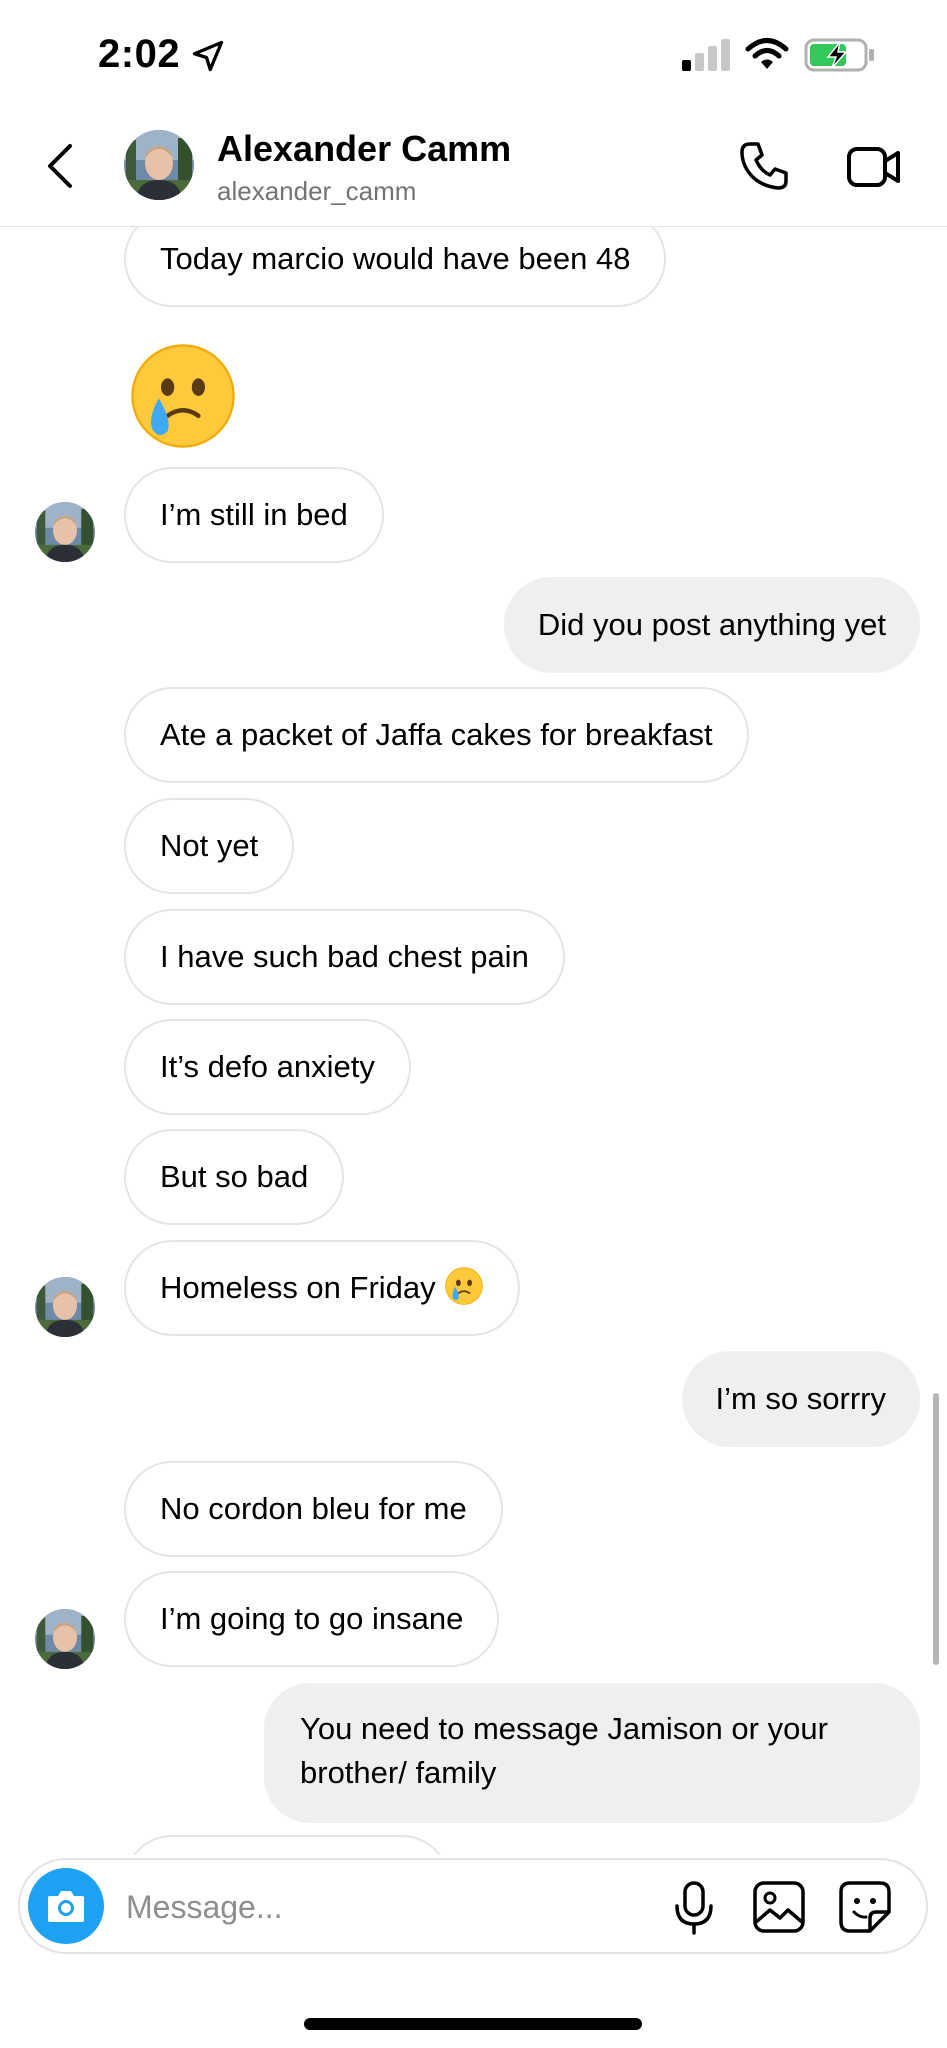 Image resolution: width=947 pixels, height=2048 pixels. What do you see at coordinates (234, 1177) in the screenshot?
I see `incoming-message: But so bad` at bounding box center [234, 1177].